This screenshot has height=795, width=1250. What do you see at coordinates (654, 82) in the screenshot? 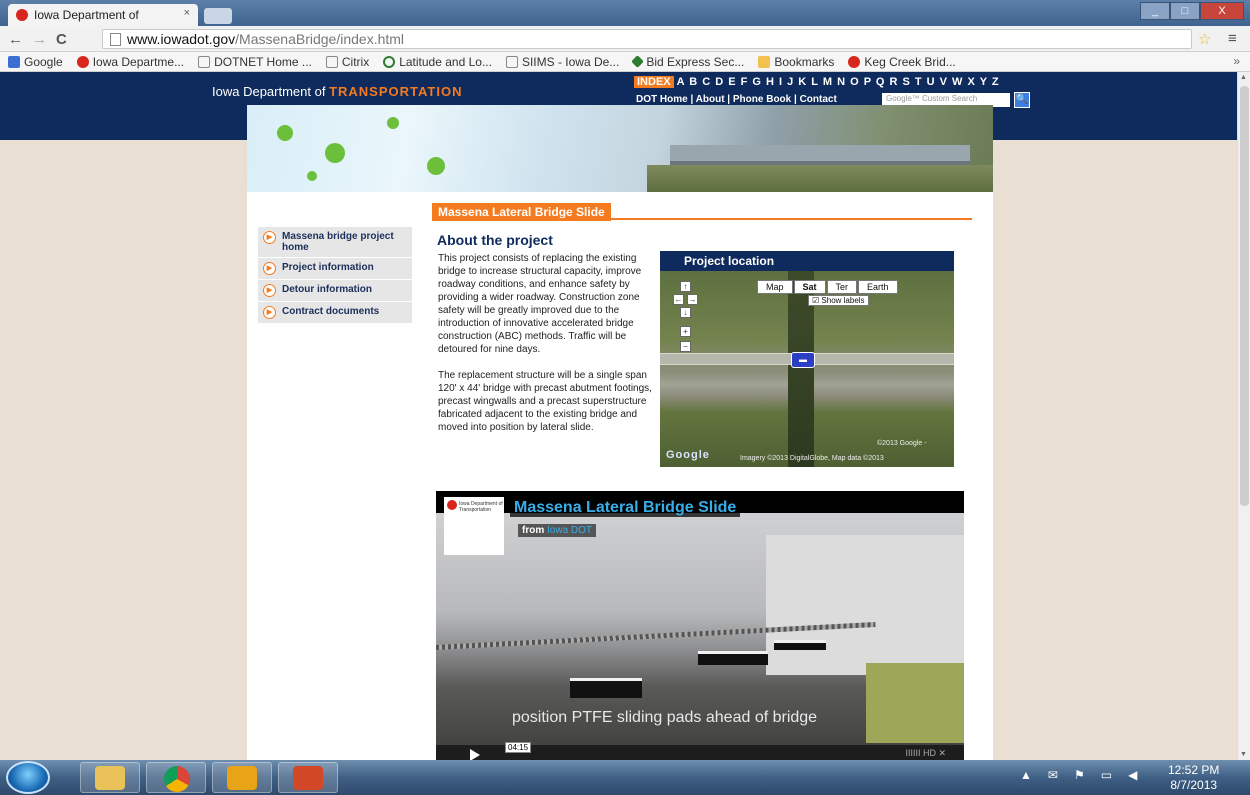
I see `index-label: INDEX` at bounding box center [654, 82].